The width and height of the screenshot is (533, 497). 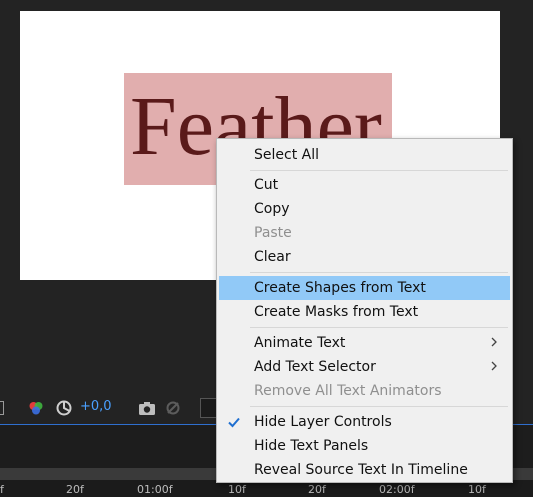 What do you see at coordinates (315, 367) in the screenshot?
I see `menu-item-label: Add Text Selector` at bounding box center [315, 367].